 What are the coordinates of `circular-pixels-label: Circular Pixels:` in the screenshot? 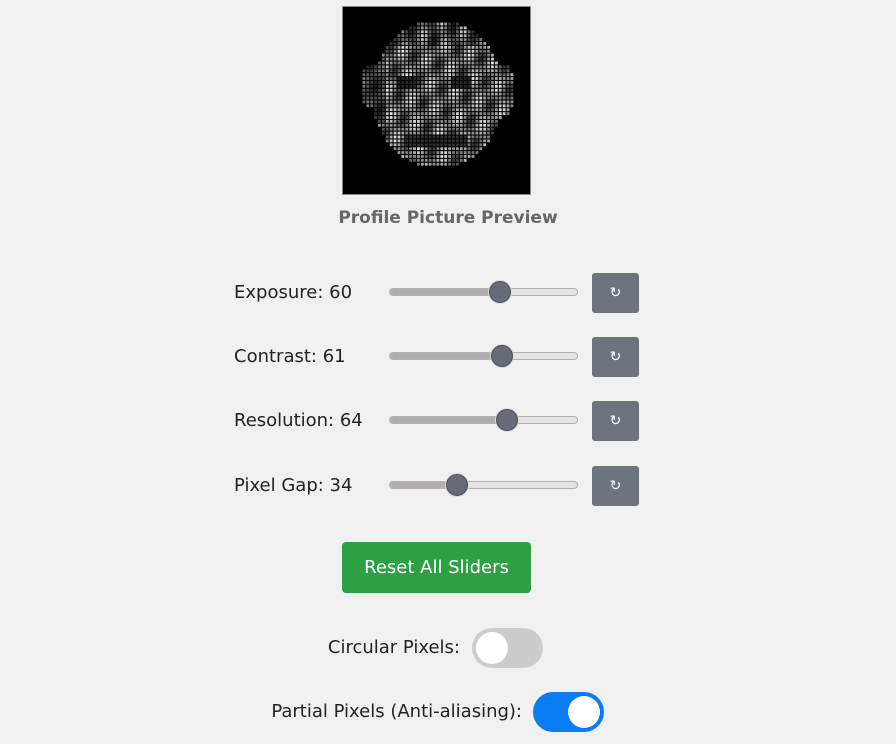 It's located at (393, 647).